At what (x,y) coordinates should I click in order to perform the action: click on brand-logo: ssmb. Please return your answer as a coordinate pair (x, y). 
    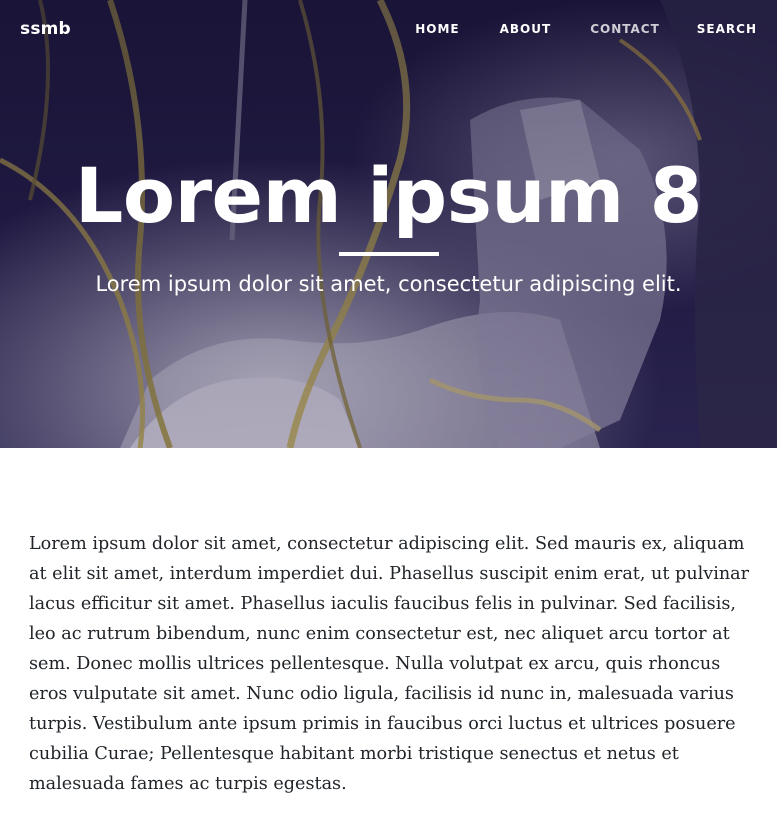
    Looking at the image, I should click on (45, 29).